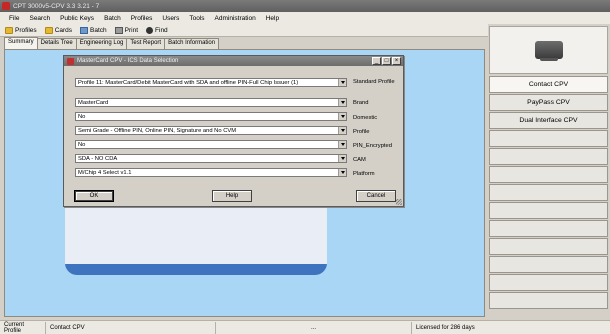 This screenshot has height=334, width=610. Describe the element at coordinates (39, 18) in the screenshot. I see `menu-search: Search` at that location.